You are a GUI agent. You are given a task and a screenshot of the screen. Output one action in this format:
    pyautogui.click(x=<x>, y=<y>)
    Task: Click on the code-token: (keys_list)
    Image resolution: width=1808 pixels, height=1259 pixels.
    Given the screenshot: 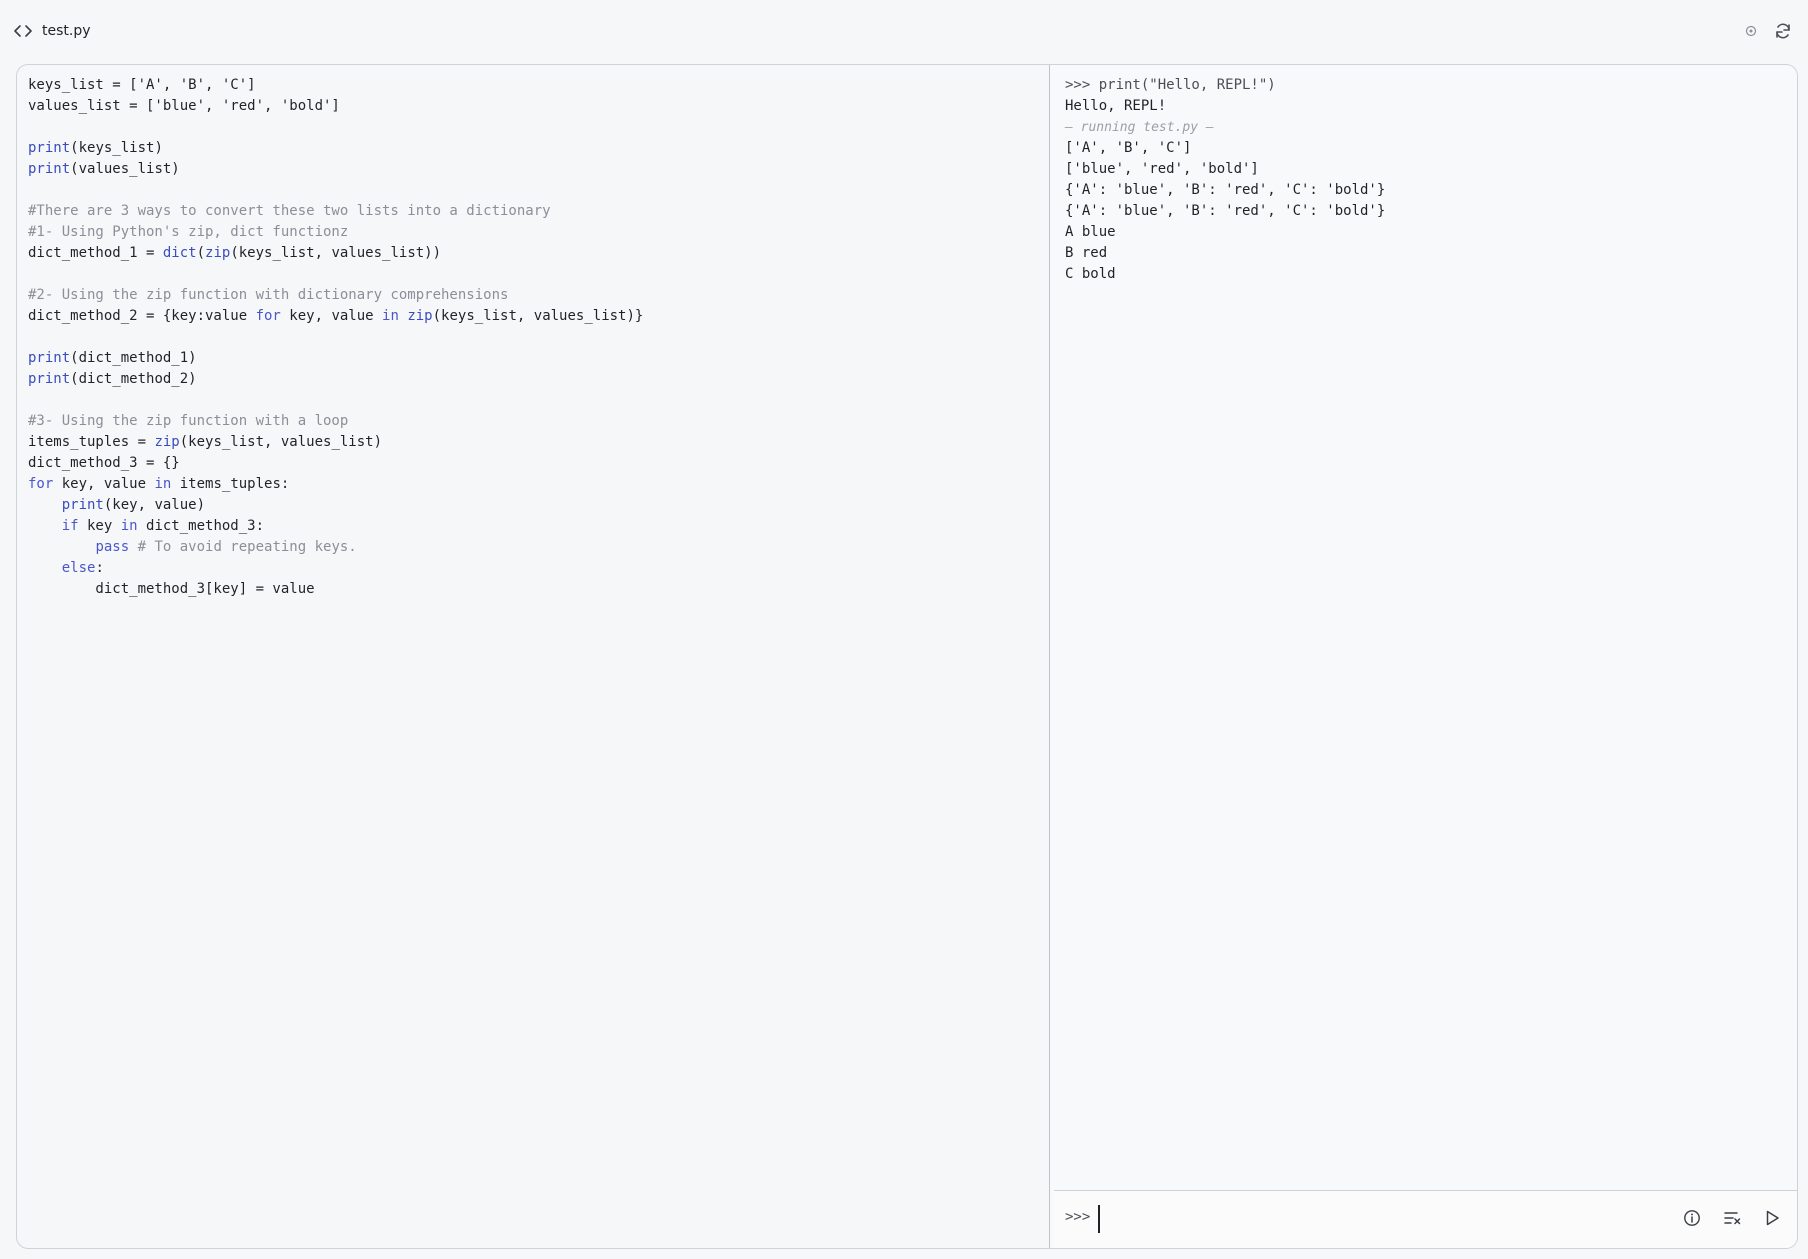 What is the action you would take?
    pyautogui.click(x=116, y=148)
    